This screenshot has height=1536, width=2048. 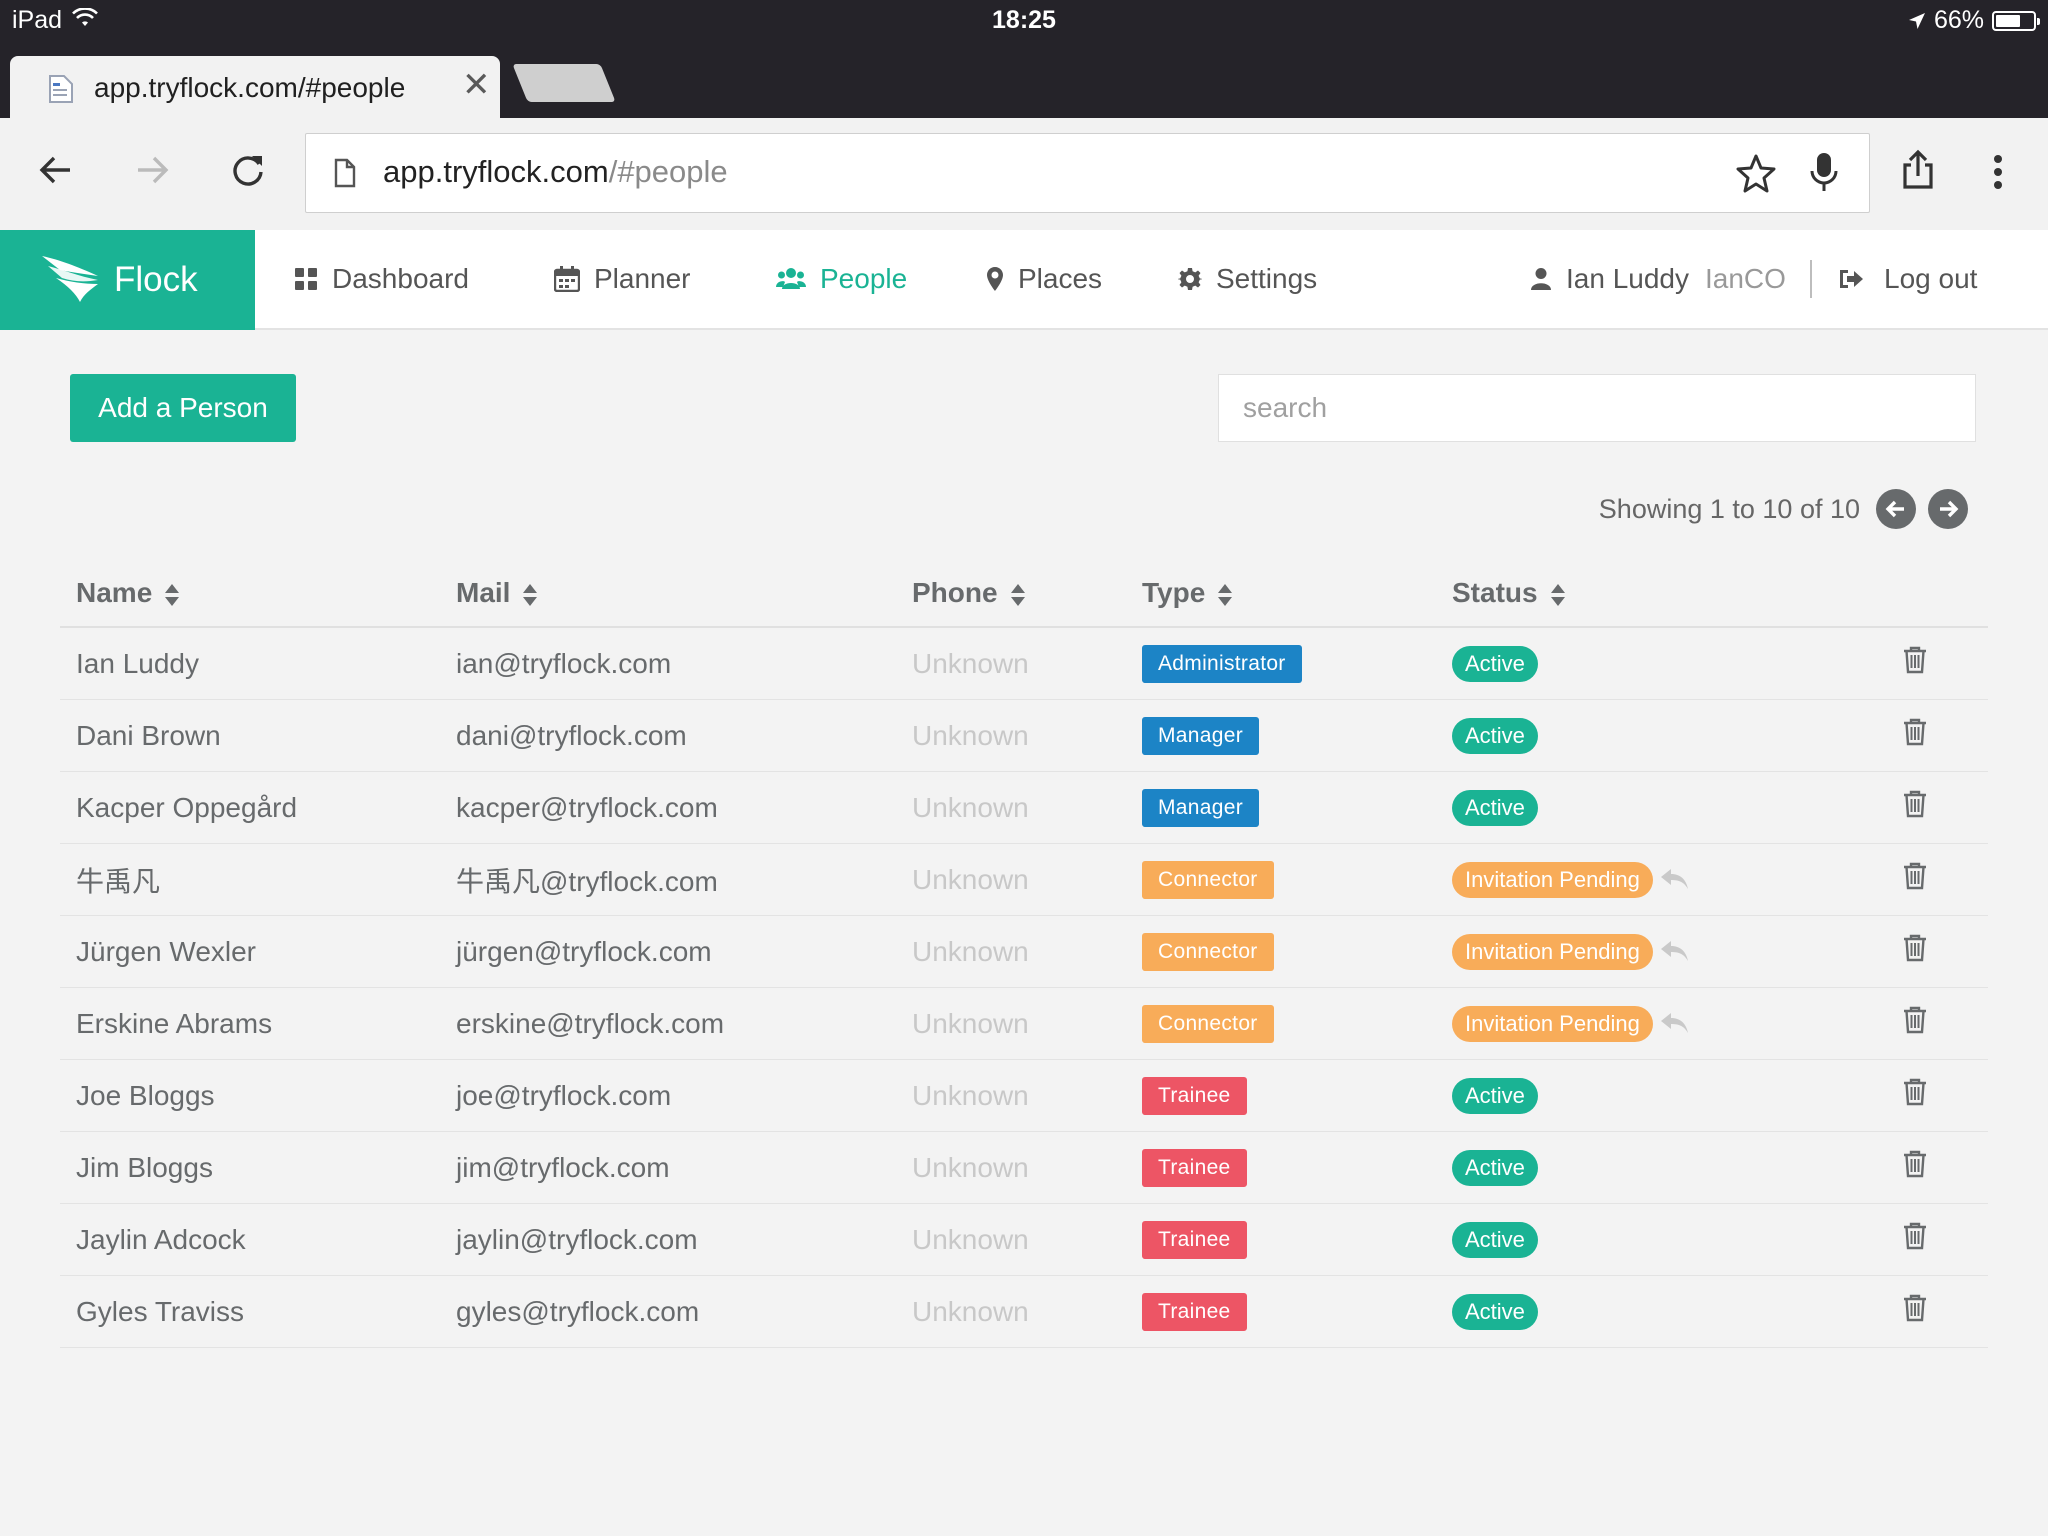 What do you see at coordinates (1495, 735) in the screenshot?
I see `status-badge: Active` at bounding box center [1495, 735].